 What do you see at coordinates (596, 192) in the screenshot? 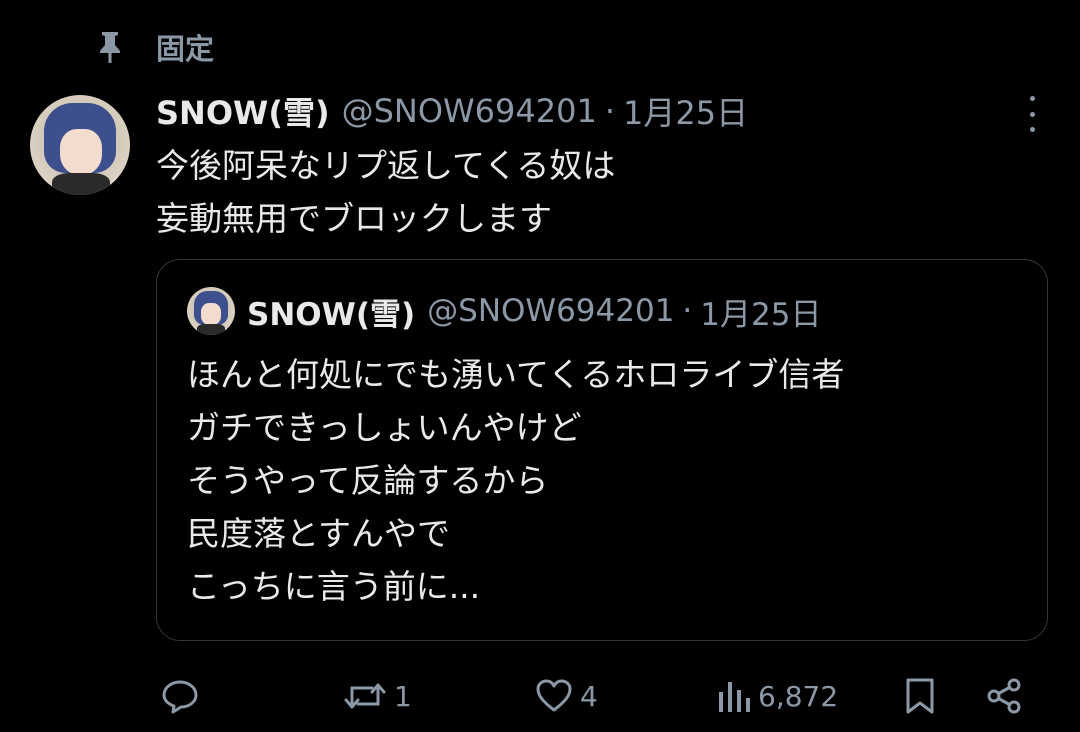
I see `tweet-text: 今後阿呆なリプ返してくる奴は 妄動無用でブロックします` at bounding box center [596, 192].